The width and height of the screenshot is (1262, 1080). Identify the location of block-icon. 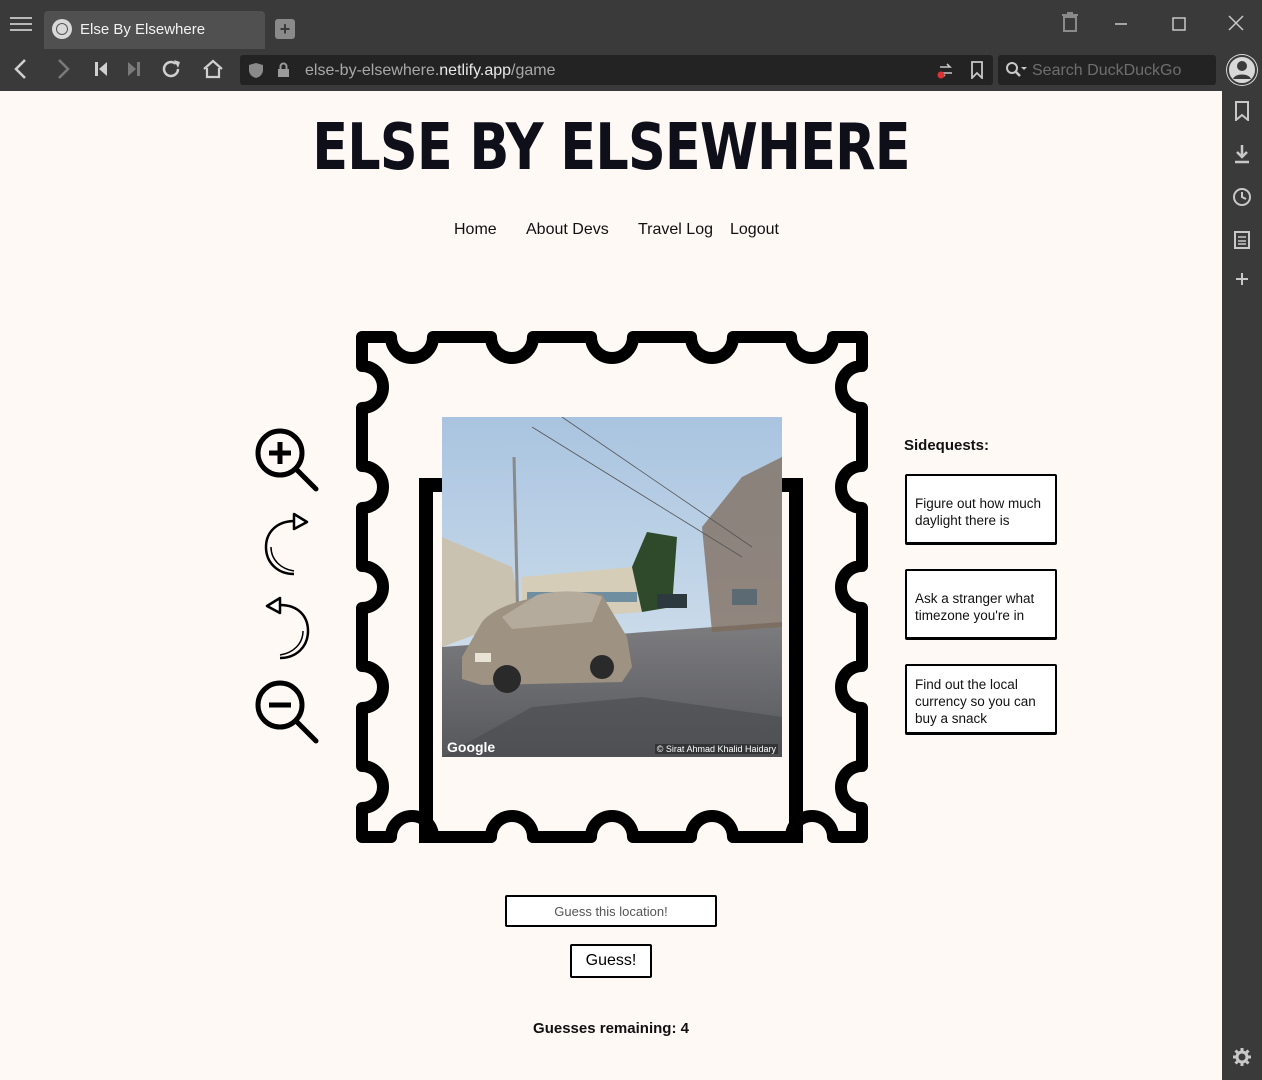
(946, 72).